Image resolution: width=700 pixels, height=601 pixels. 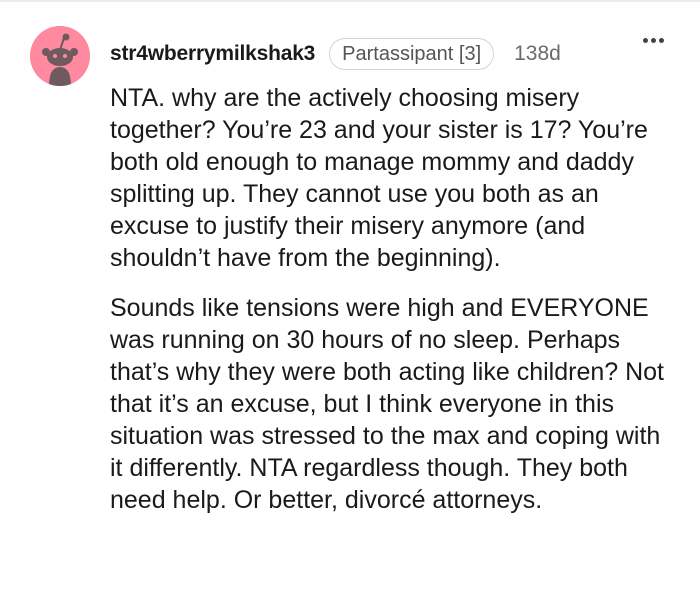 I want to click on user-flair: Partassipant [3], so click(x=412, y=54).